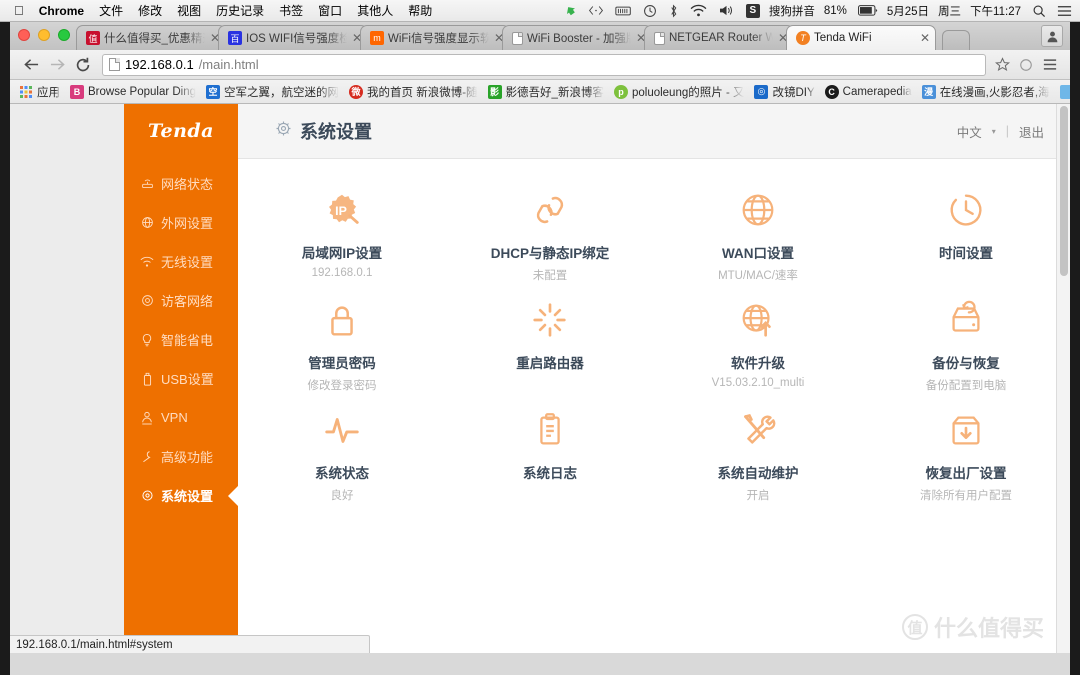 The image size is (1080, 675). What do you see at coordinates (994, 131) in the screenshot?
I see `chevron-down-icon: ▾` at bounding box center [994, 131].